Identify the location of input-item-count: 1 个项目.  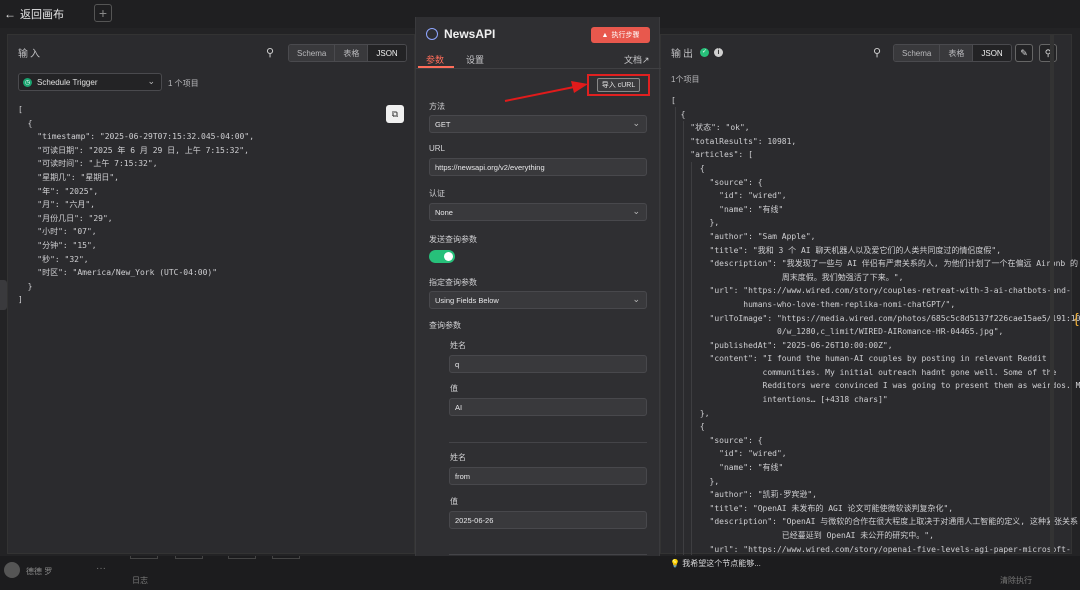
(183, 83).